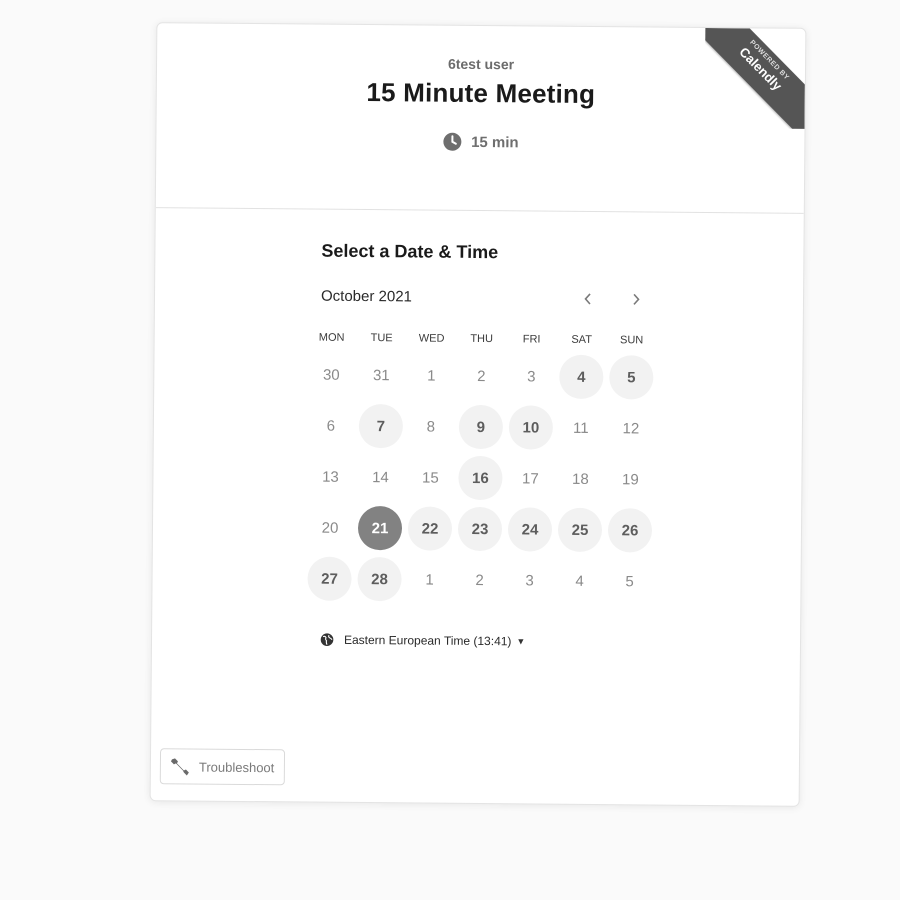  What do you see at coordinates (381, 375) in the screenshot?
I see `calendar-day-disabled: 31` at bounding box center [381, 375].